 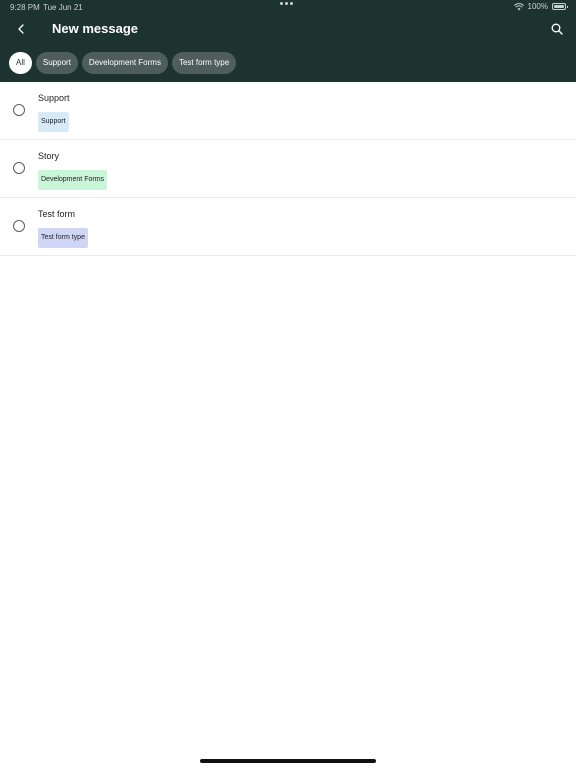 I want to click on form-type-tag: Support, so click(x=53, y=122).